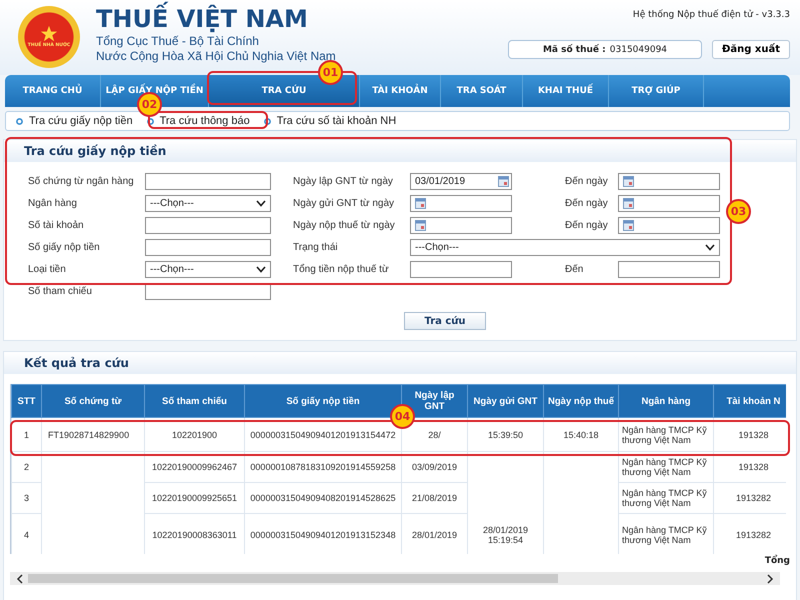 This screenshot has width=800, height=600. I want to click on table-cell: 4, so click(27, 534).